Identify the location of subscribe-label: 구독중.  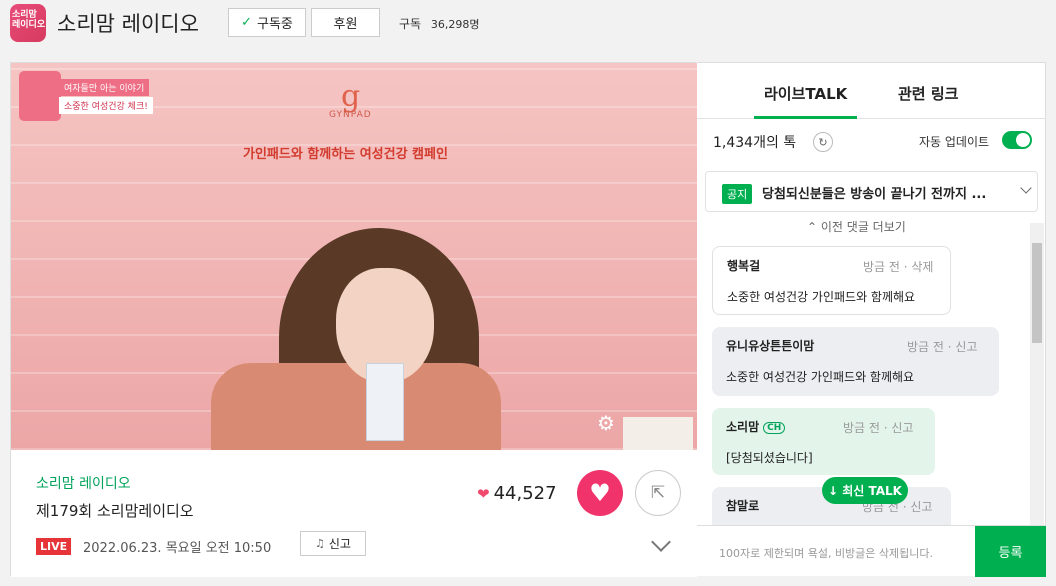
(275, 24).